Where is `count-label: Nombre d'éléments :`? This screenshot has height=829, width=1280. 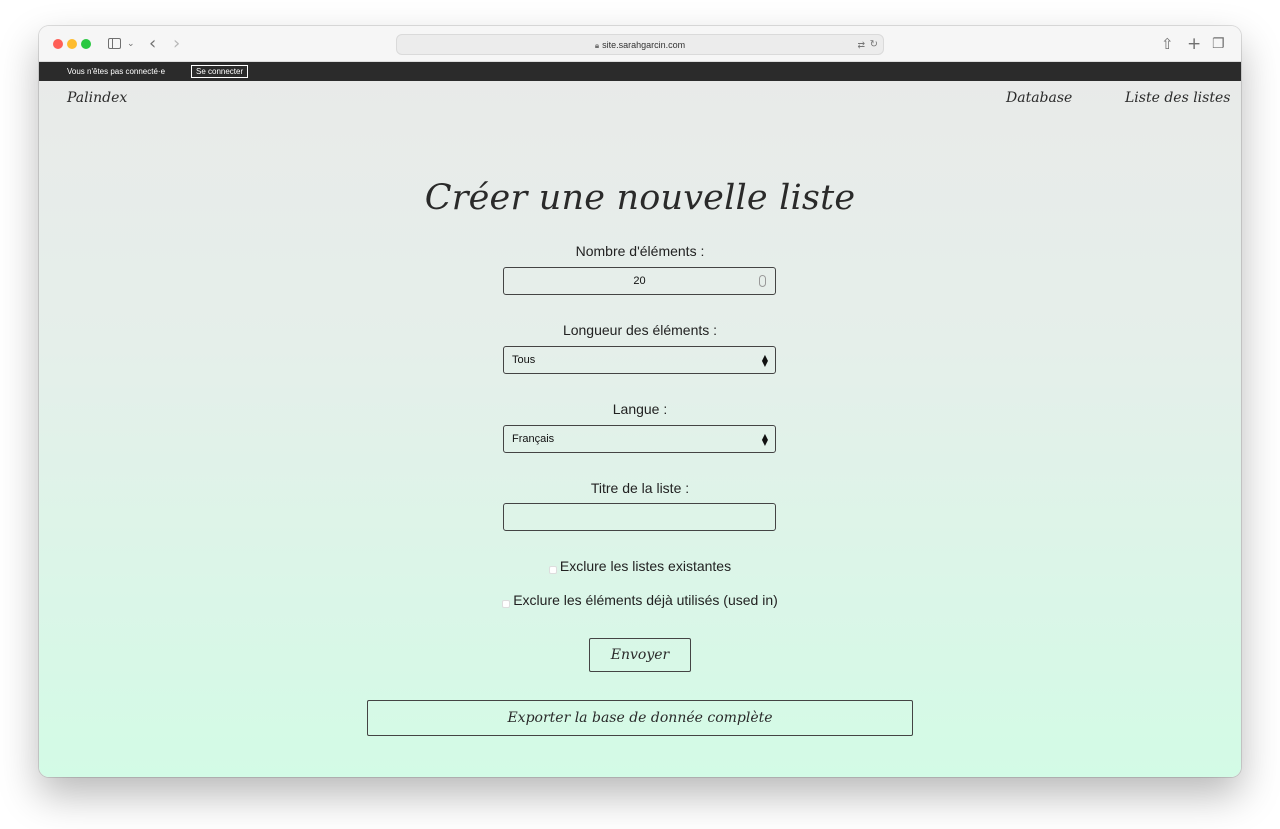 count-label: Nombre d'éléments : is located at coordinates (640, 251).